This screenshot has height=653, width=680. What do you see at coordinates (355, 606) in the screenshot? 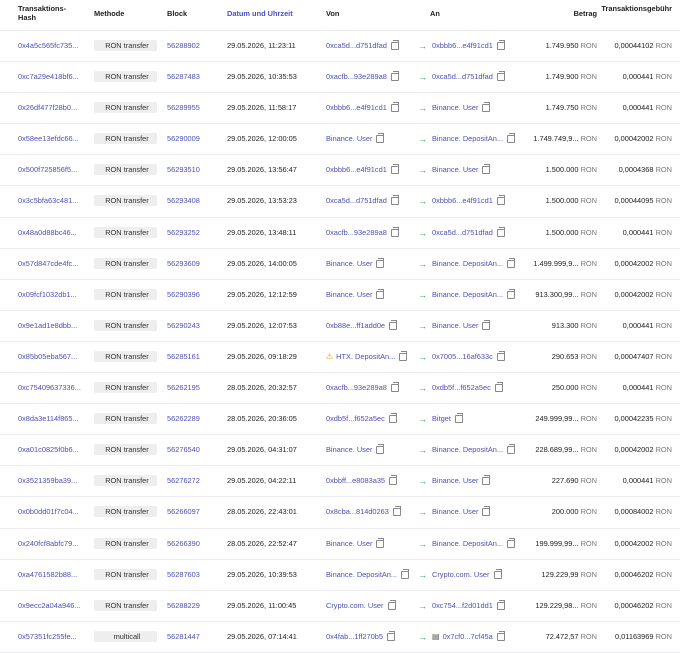
I see `from-address-link: Crypto.com. User` at bounding box center [355, 606].